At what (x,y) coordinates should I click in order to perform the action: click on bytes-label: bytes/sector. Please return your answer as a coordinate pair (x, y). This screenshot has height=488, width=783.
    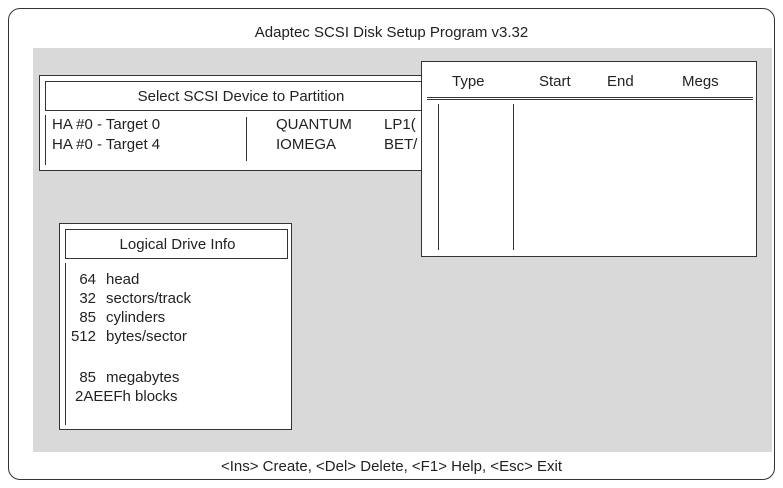
    Looking at the image, I should click on (146, 336).